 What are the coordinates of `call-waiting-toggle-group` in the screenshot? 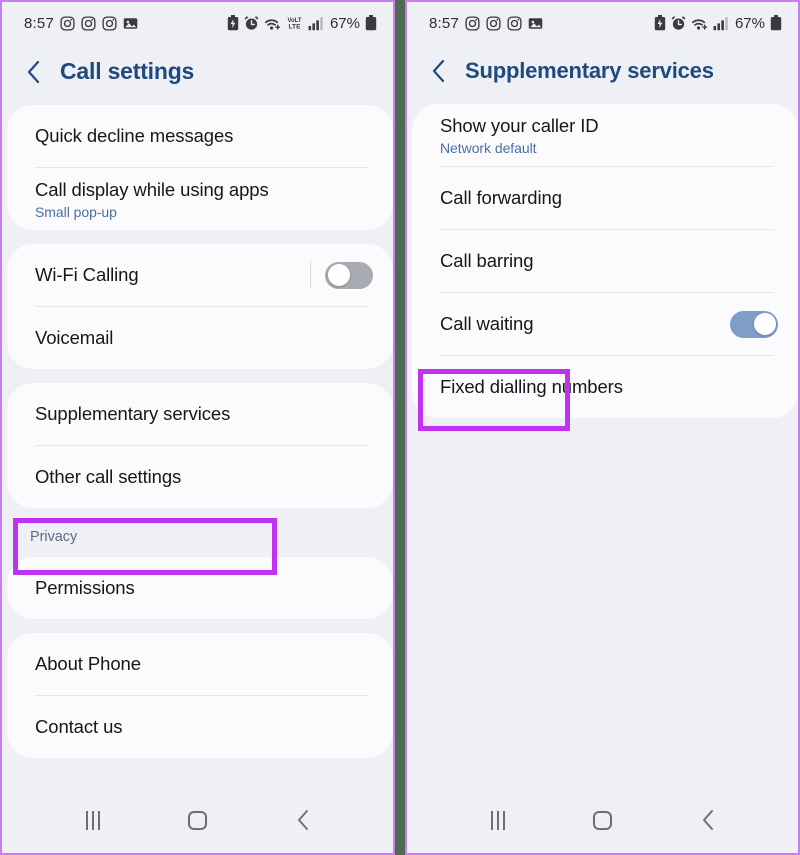 It's located at (754, 324).